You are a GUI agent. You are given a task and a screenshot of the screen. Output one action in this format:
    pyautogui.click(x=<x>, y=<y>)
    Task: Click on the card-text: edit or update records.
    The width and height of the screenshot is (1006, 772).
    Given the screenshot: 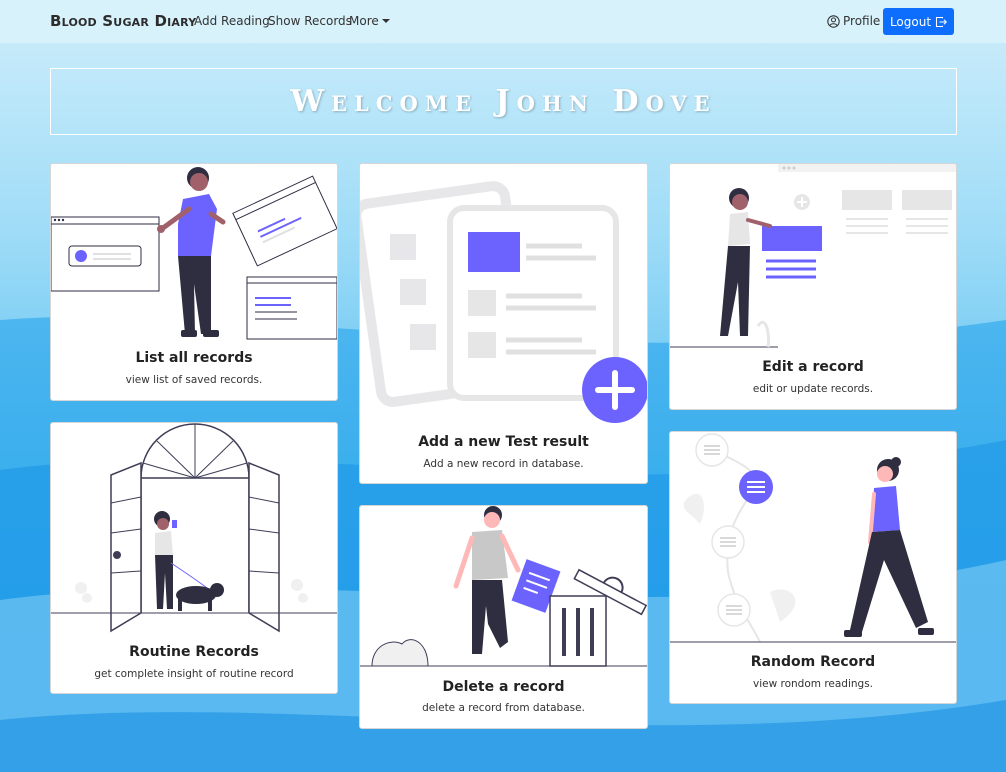 What is the action you would take?
    pyautogui.click(x=813, y=389)
    